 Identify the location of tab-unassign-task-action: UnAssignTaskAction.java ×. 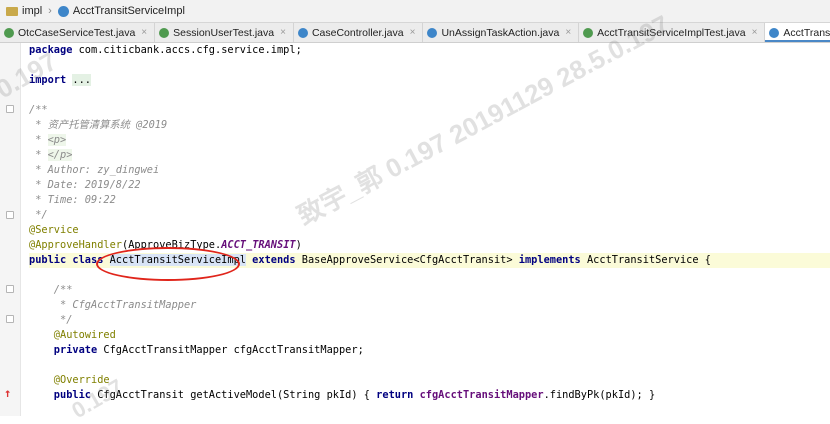
(501, 32).